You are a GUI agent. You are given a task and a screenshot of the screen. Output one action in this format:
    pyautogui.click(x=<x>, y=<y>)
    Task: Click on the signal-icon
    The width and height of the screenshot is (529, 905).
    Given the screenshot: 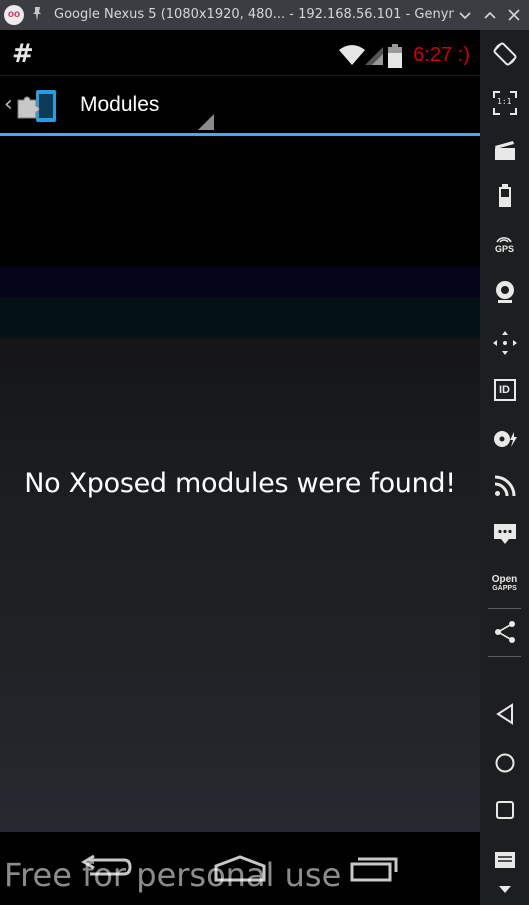 What is the action you would take?
    pyautogui.click(x=374, y=56)
    